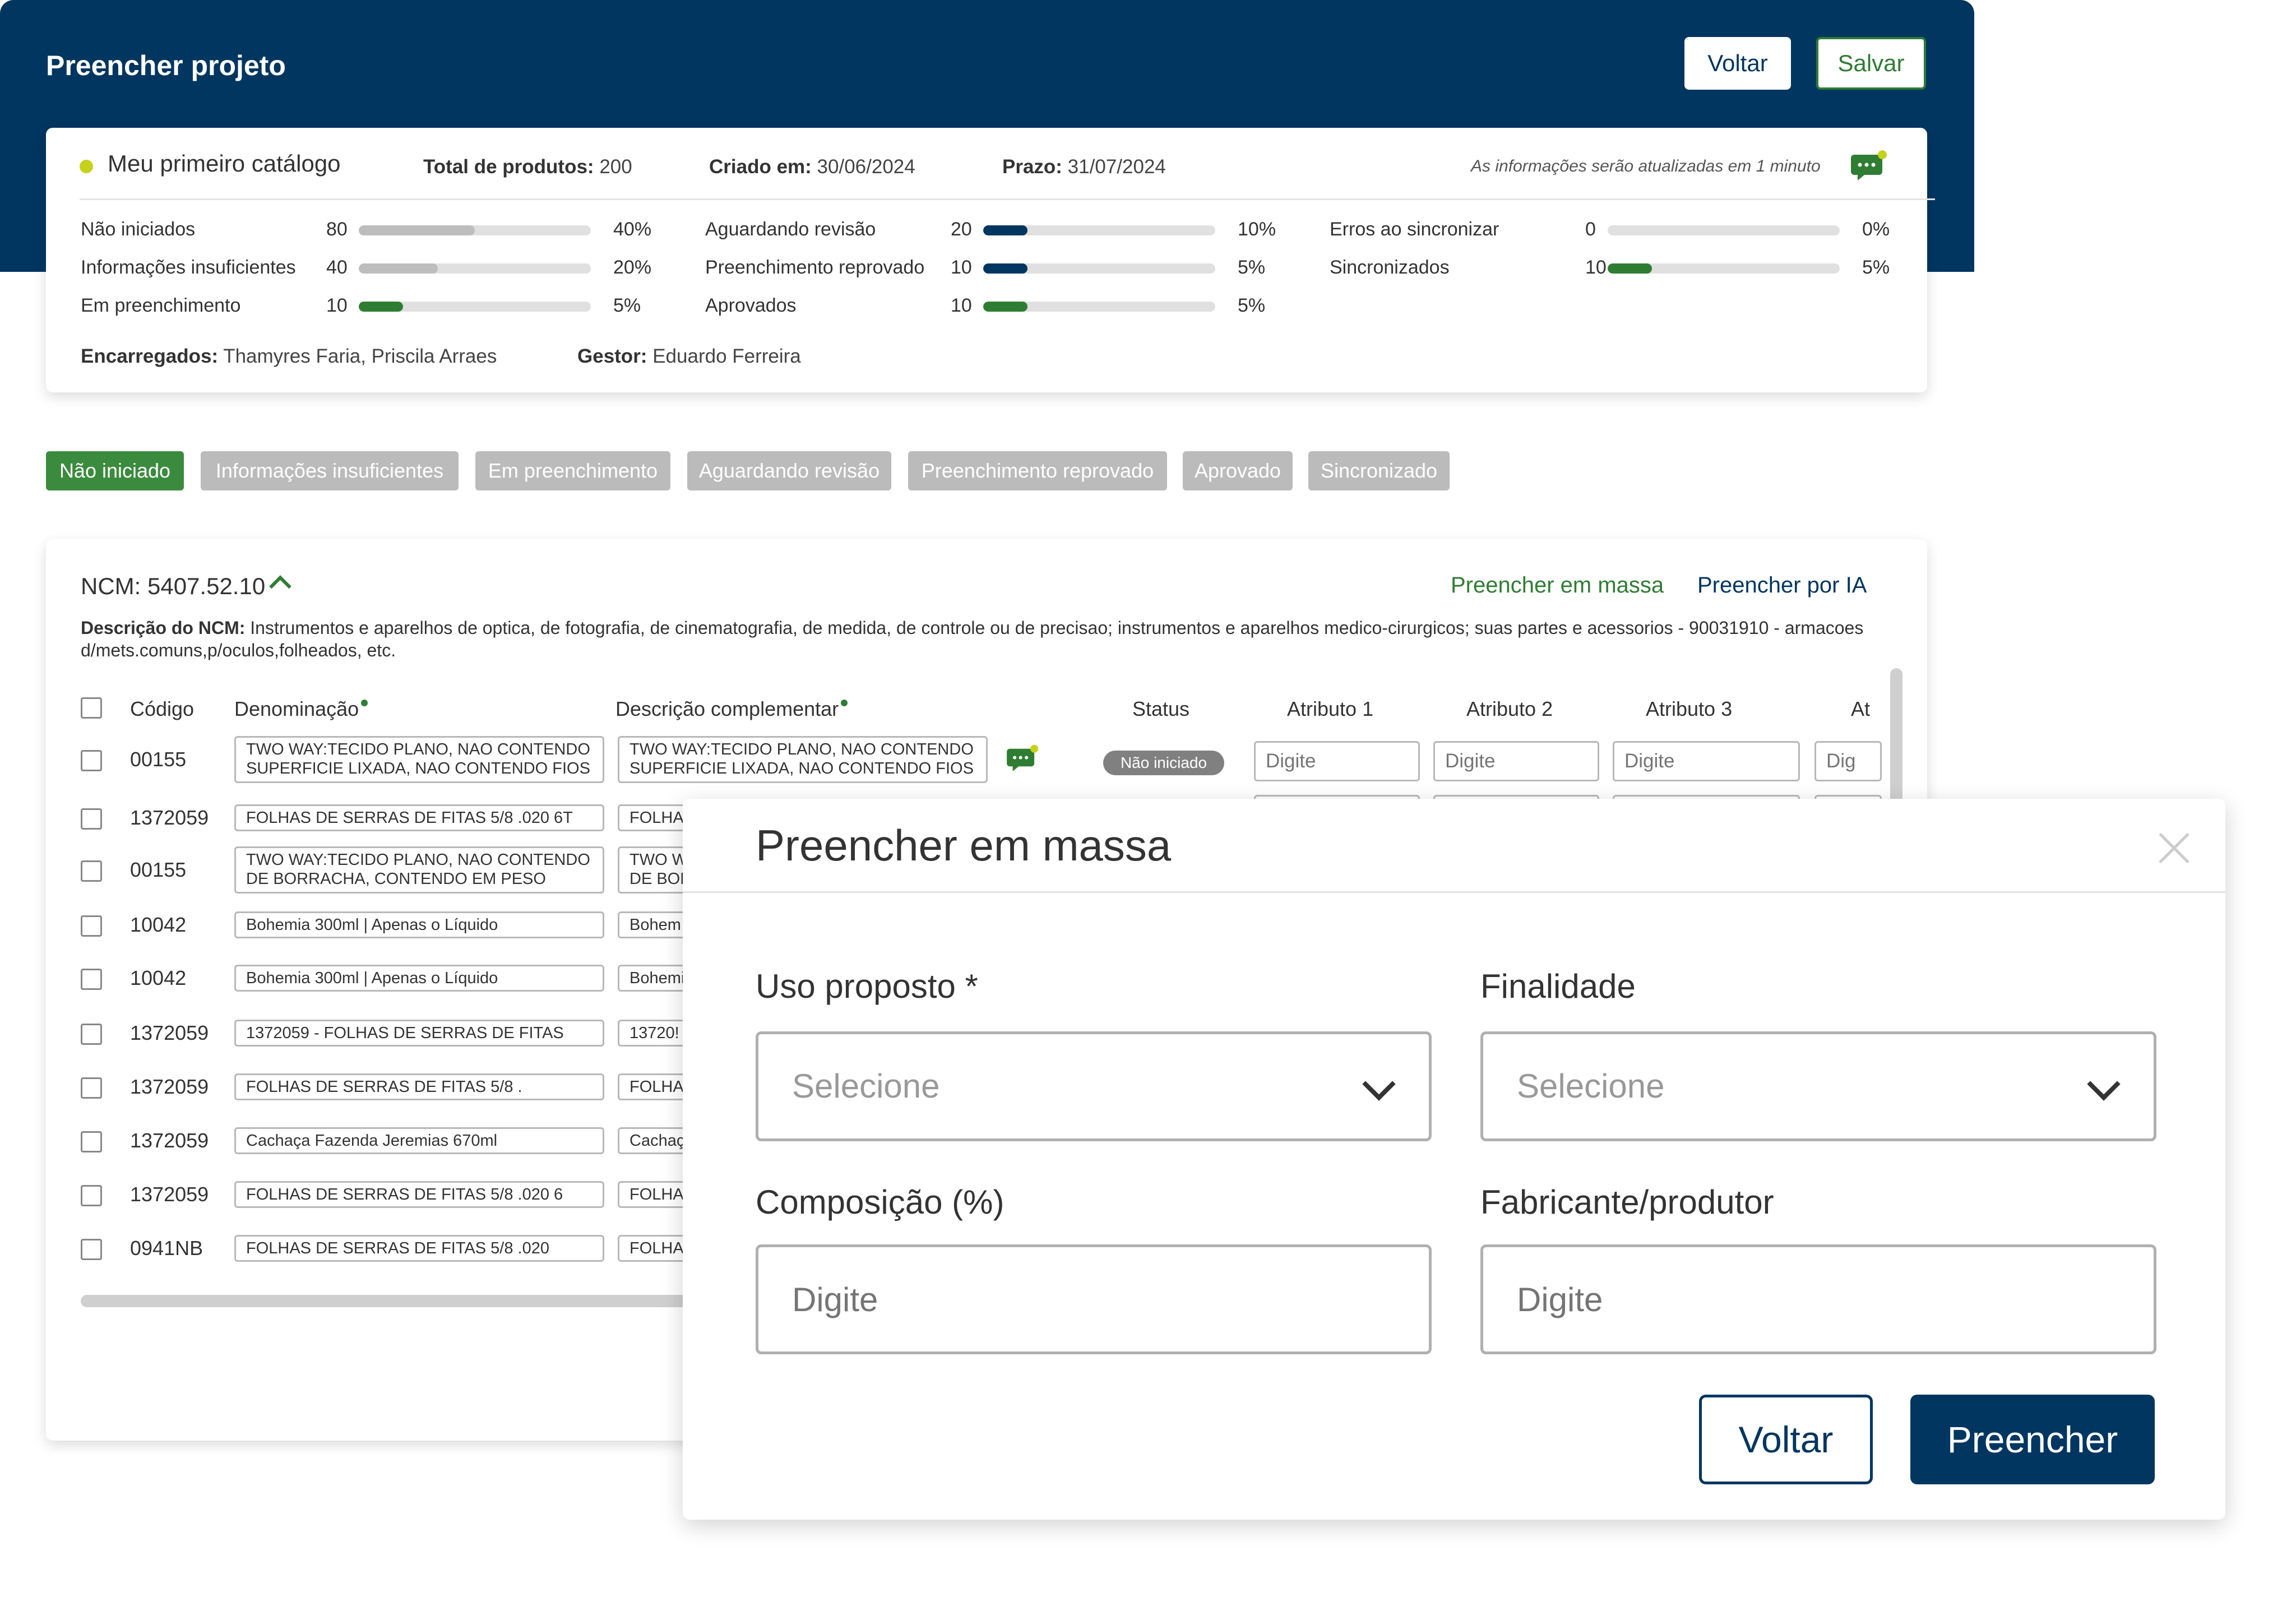 Image resolution: width=2296 pixels, height=1597 pixels. I want to click on summary-divider, so click(1007, 199).